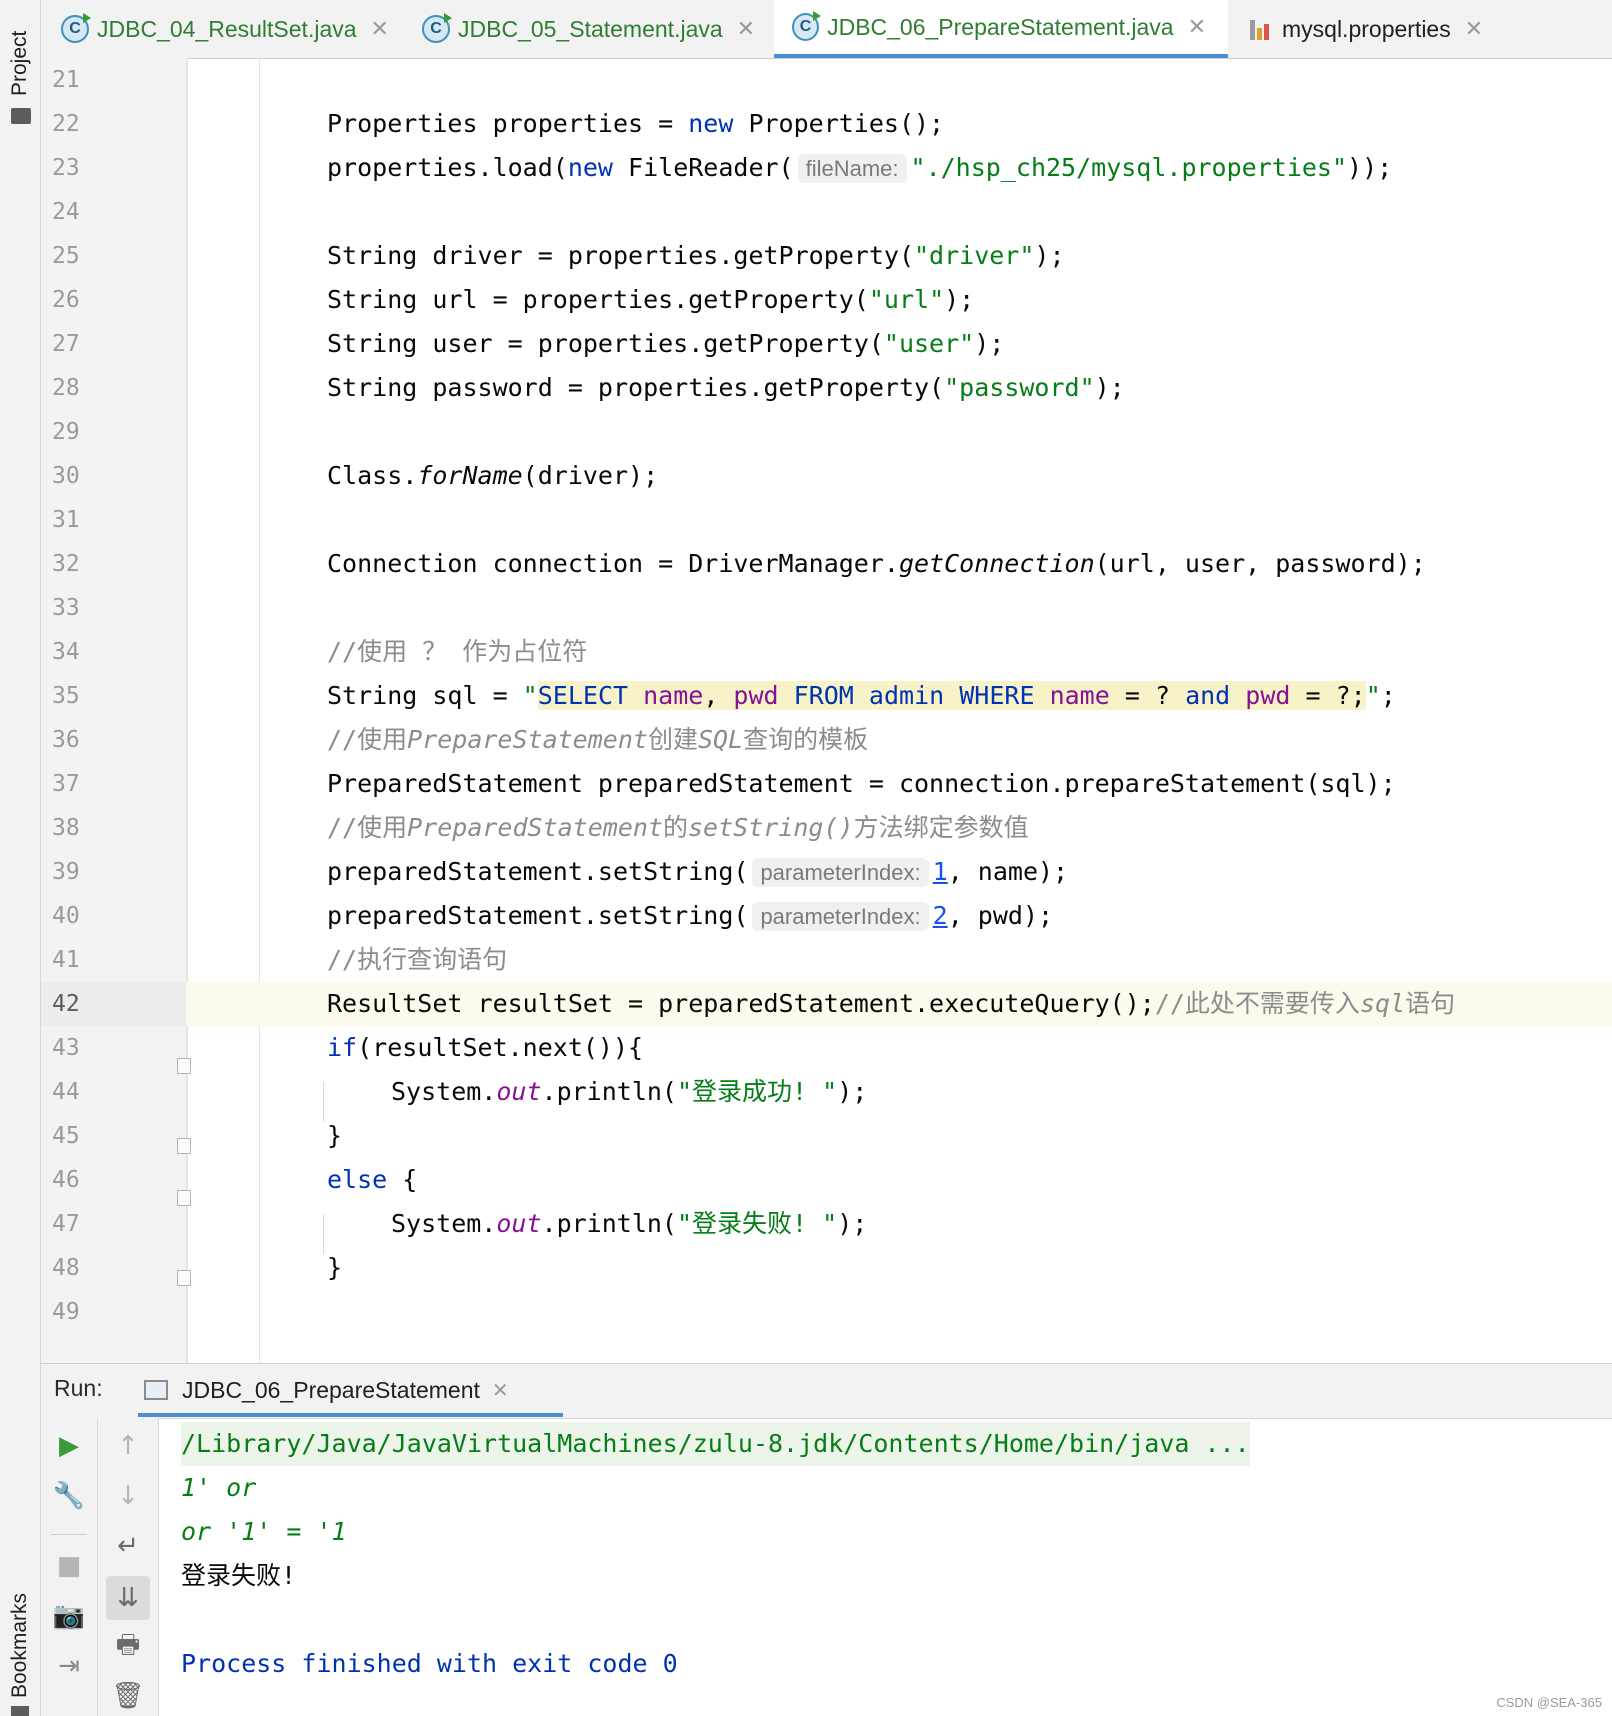 The height and width of the screenshot is (1716, 1612). I want to click on run-tab-underline, so click(350, 1415).